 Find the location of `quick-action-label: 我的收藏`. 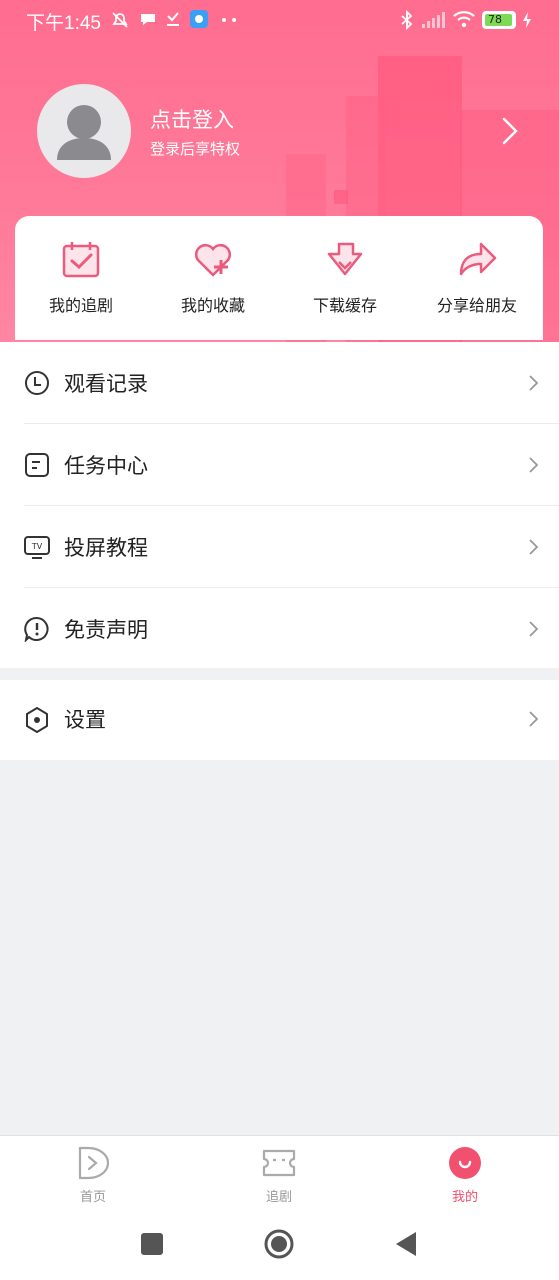

quick-action-label: 我的收藏 is located at coordinates (212, 305).